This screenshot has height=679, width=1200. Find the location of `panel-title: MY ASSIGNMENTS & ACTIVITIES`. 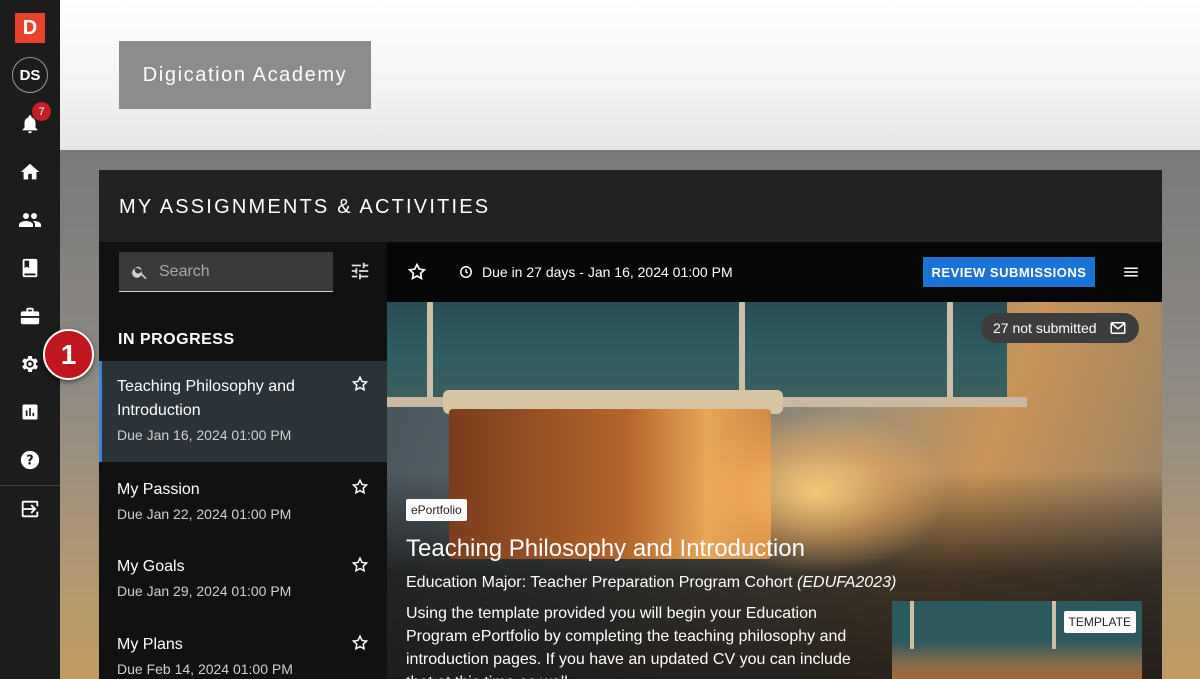

panel-title: MY ASSIGNMENTS & ACTIVITIES is located at coordinates (305, 207).